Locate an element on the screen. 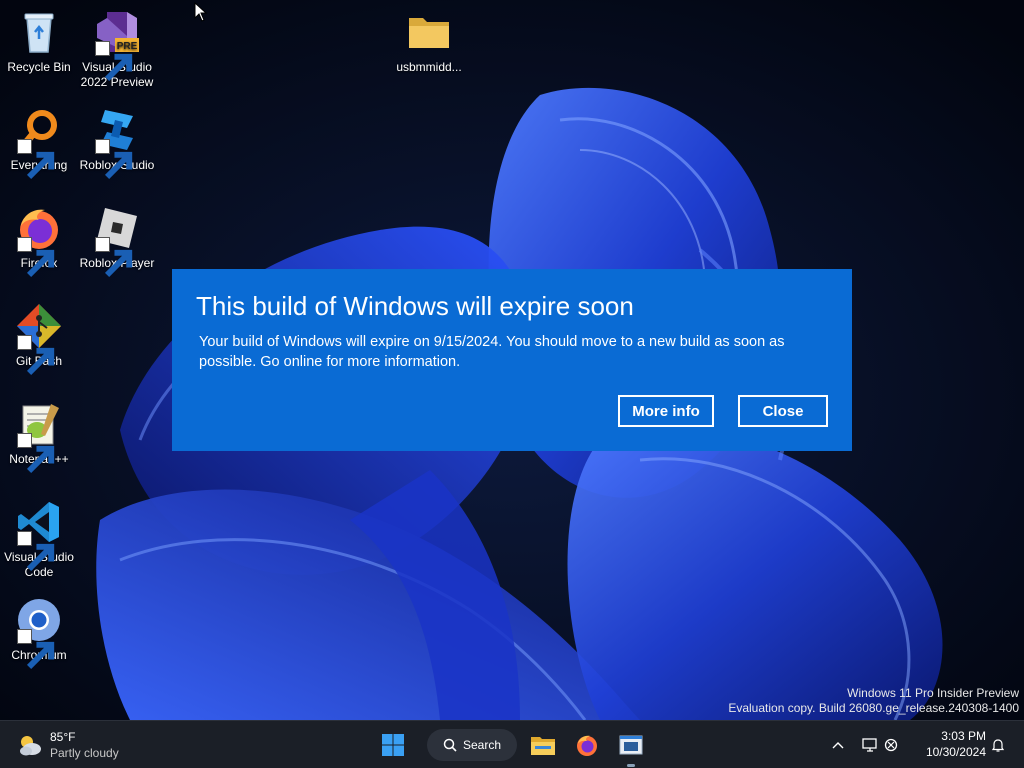 This screenshot has height=768, width=1024. network-disconnected-icon is located at coordinates (891, 745).